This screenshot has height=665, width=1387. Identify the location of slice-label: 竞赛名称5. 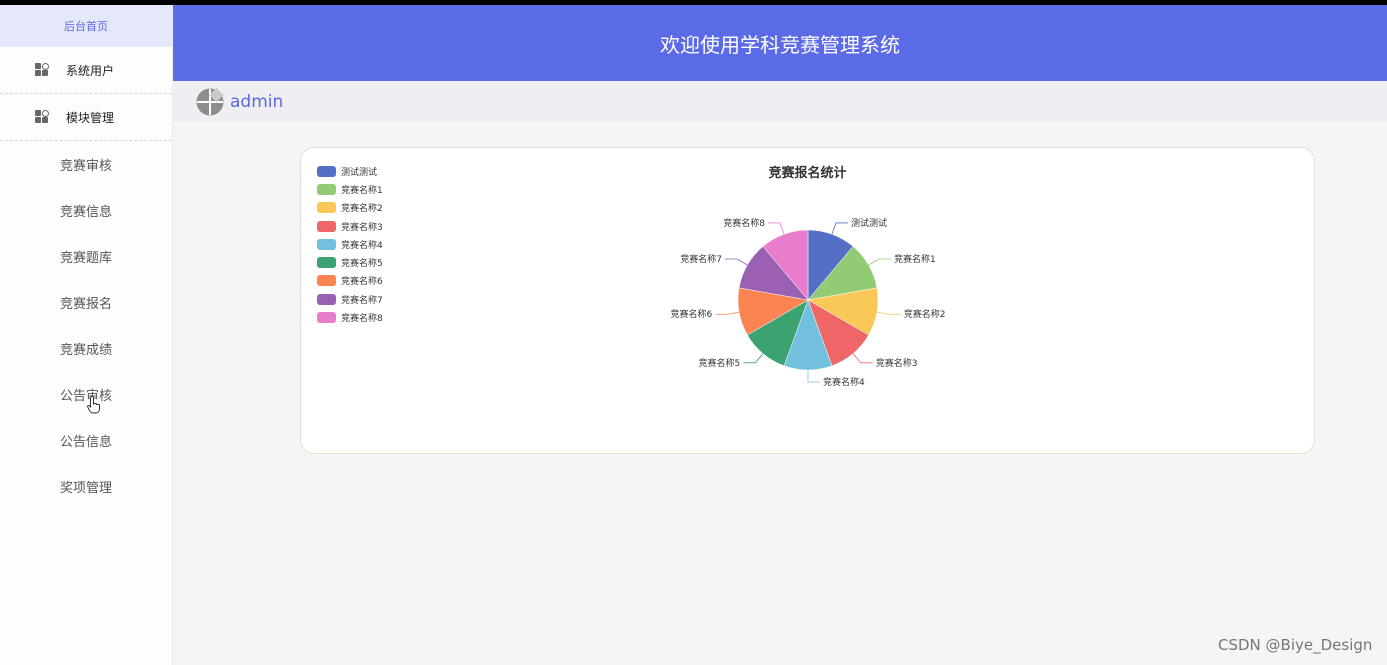
(720, 363).